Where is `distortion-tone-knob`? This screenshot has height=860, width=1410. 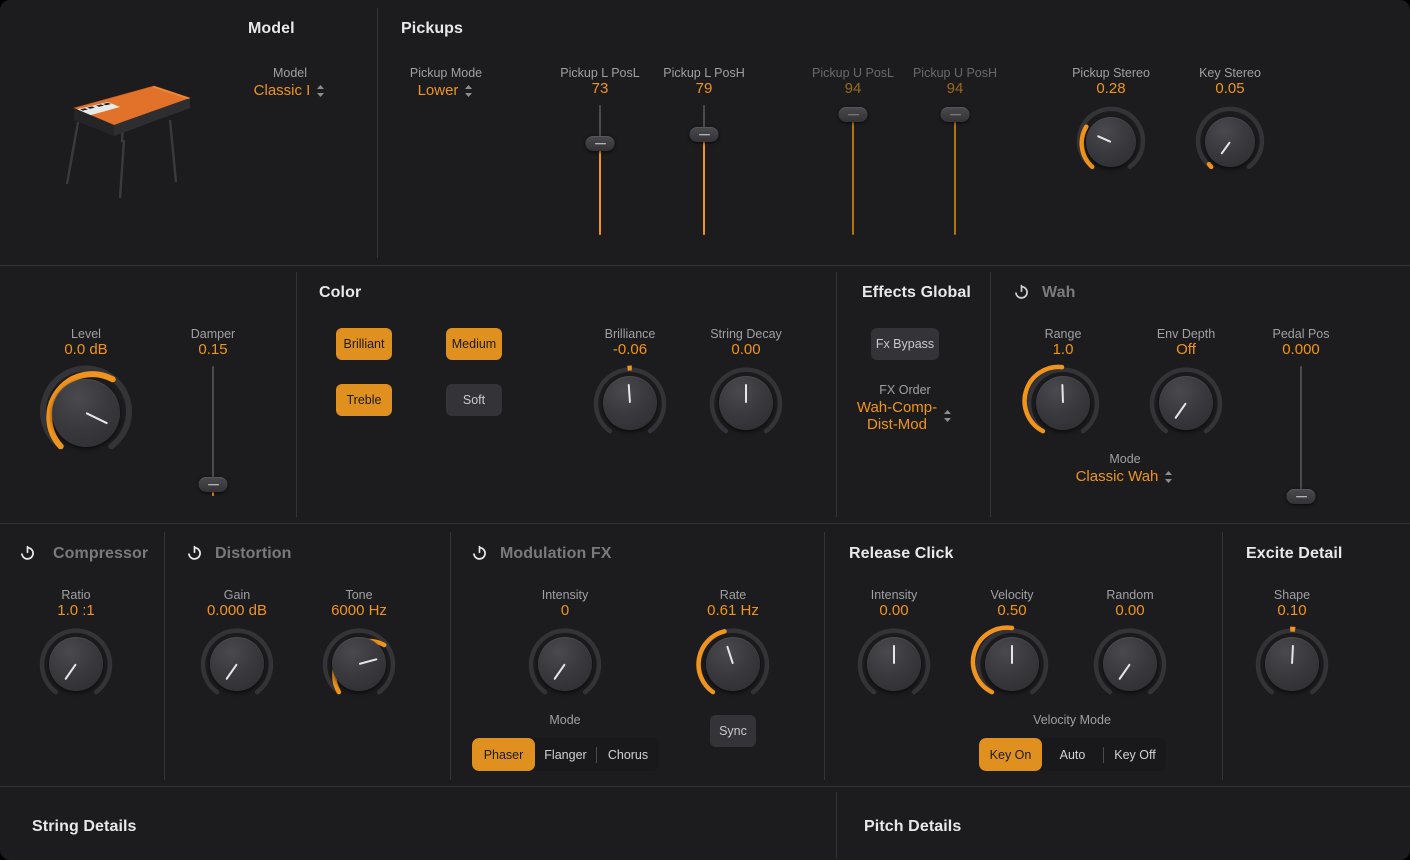 distortion-tone-knob is located at coordinates (359, 660).